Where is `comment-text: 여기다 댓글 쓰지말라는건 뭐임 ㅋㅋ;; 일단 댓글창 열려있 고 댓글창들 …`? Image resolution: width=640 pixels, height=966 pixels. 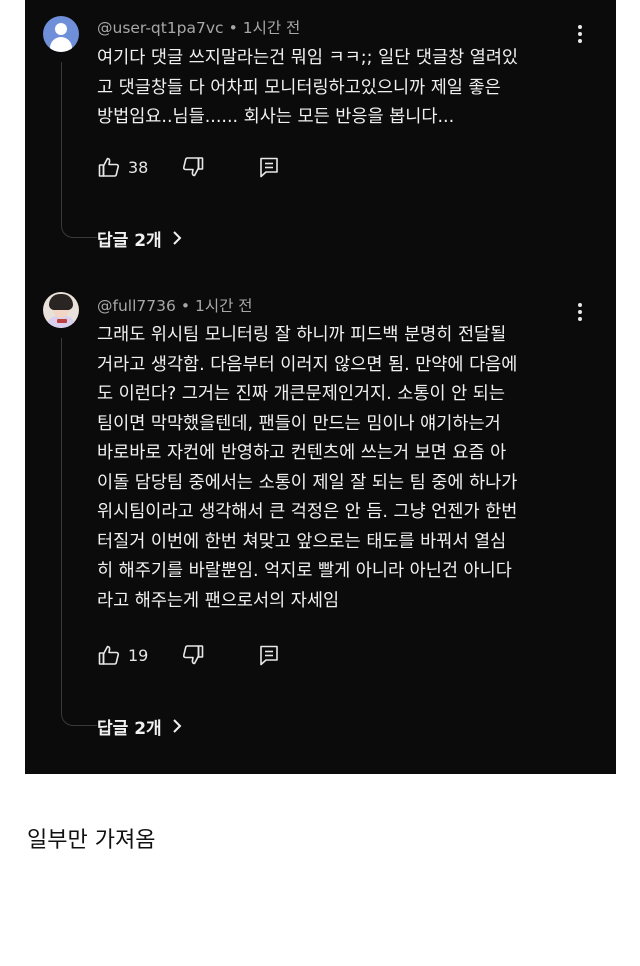 comment-text: 여기다 댓글 쓰지말라는건 뭐임 ㅋㅋ;; 일단 댓글창 열려있 고 댓글창들 … is located at coordinates (332, 88).